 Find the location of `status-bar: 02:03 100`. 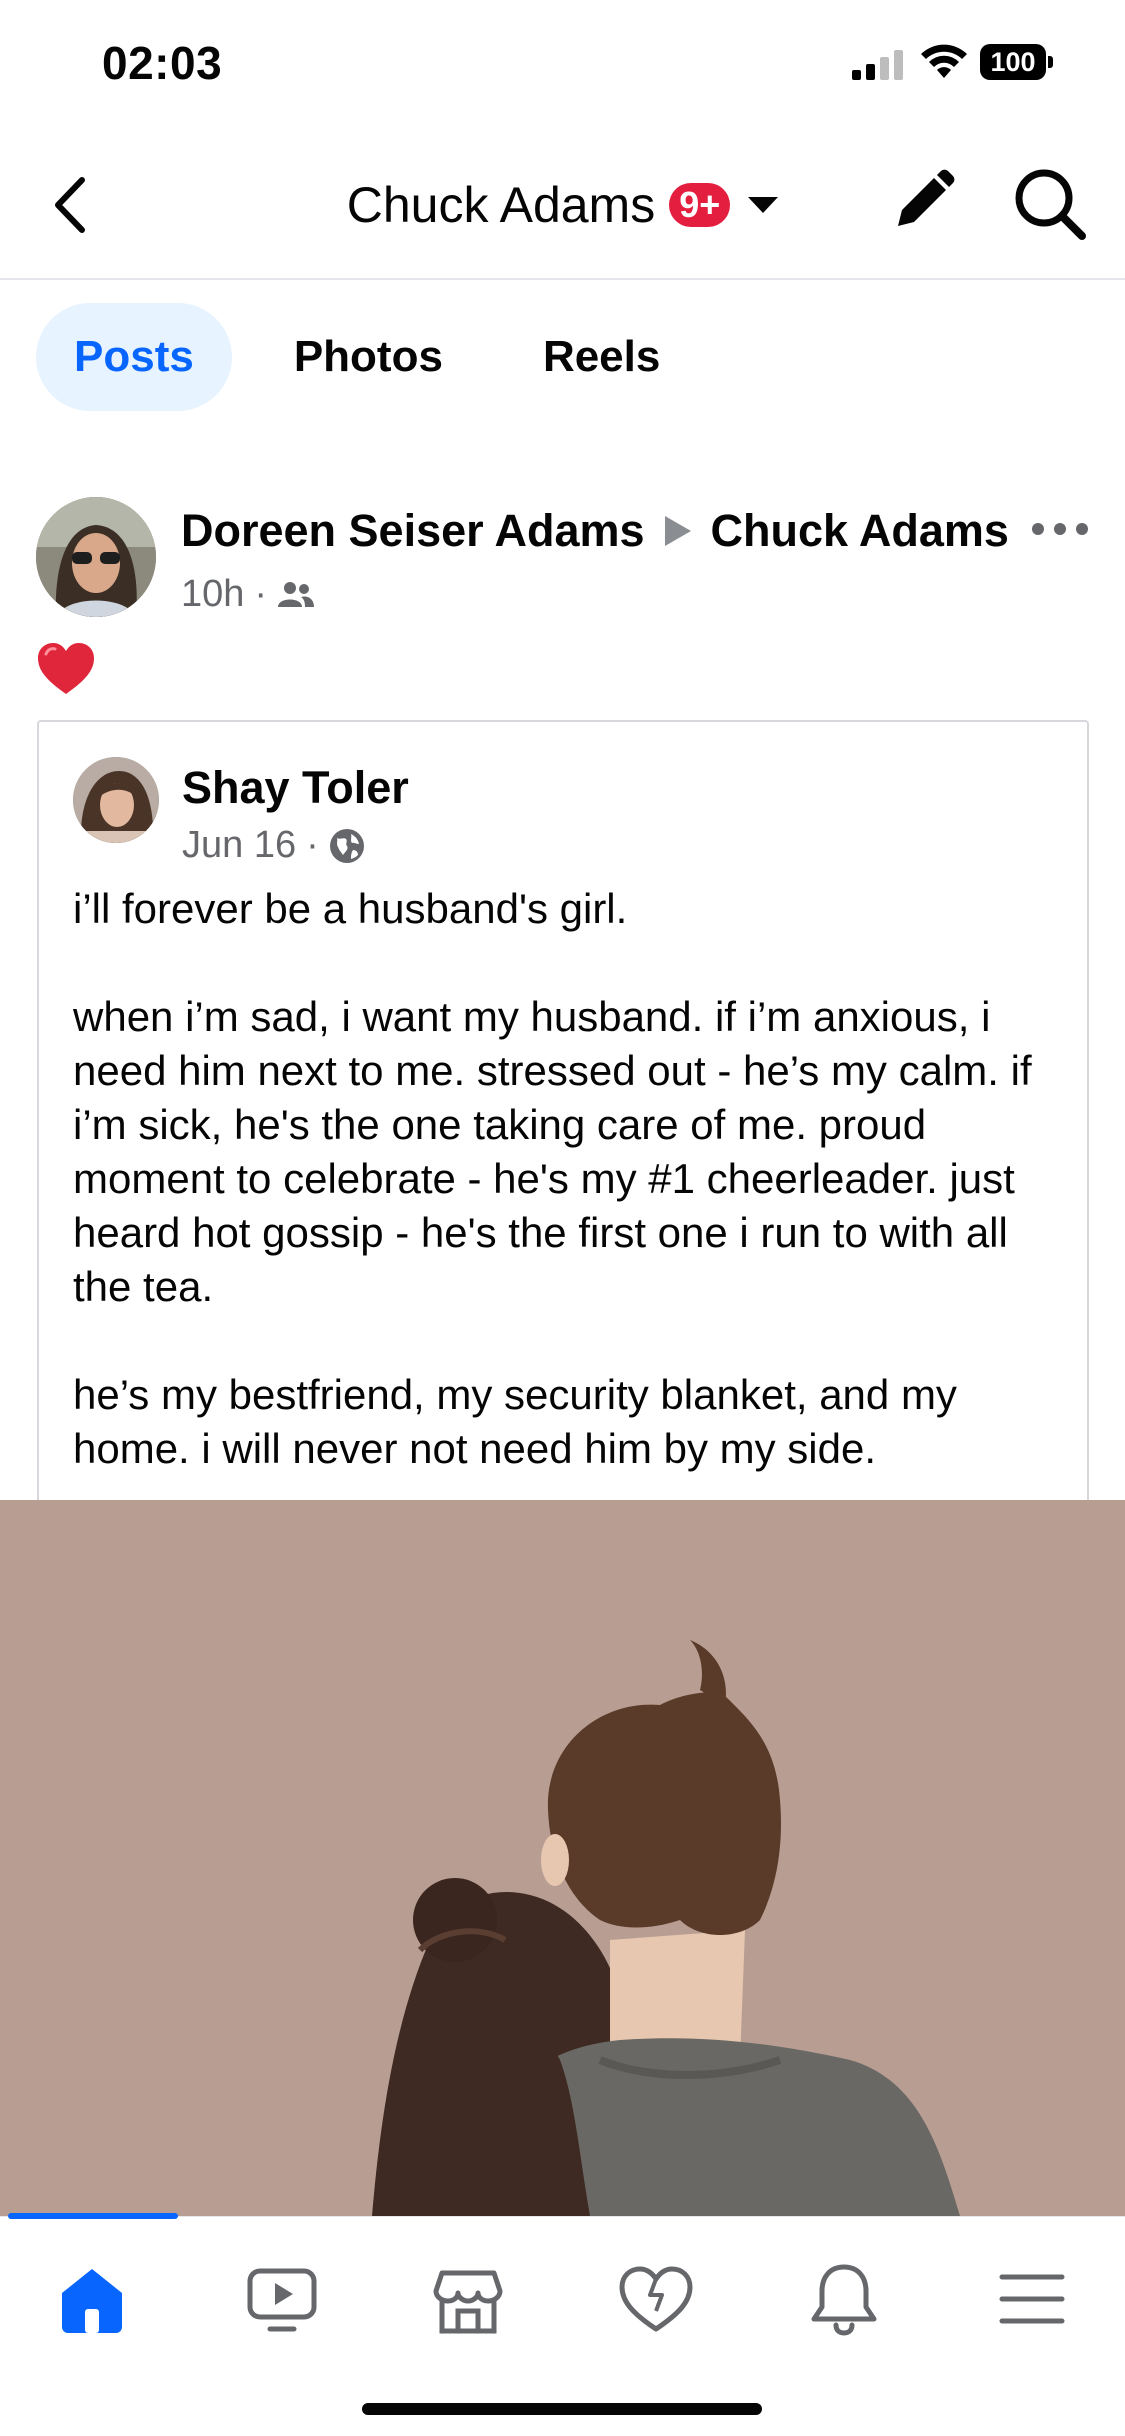

status-bar: 02:03 100 is located at coordinates (562, 65).